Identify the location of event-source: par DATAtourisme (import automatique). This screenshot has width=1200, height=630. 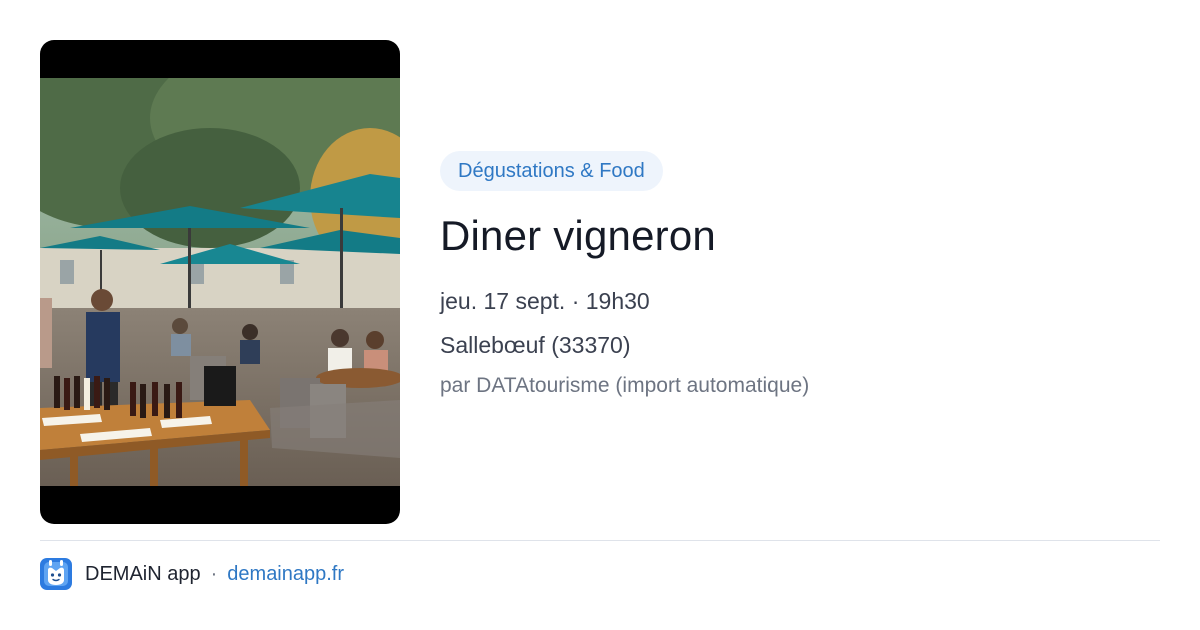
(625, 385).